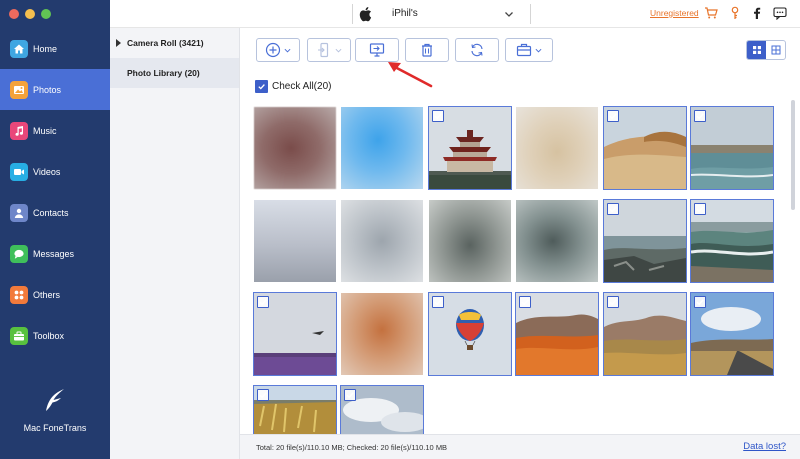 Image resolution: width=800 pixels, height=459 pixels. What do you see at coordinates (735, 13) in the screenshot?
I see `key-icon` at bounding box center [735, 13].